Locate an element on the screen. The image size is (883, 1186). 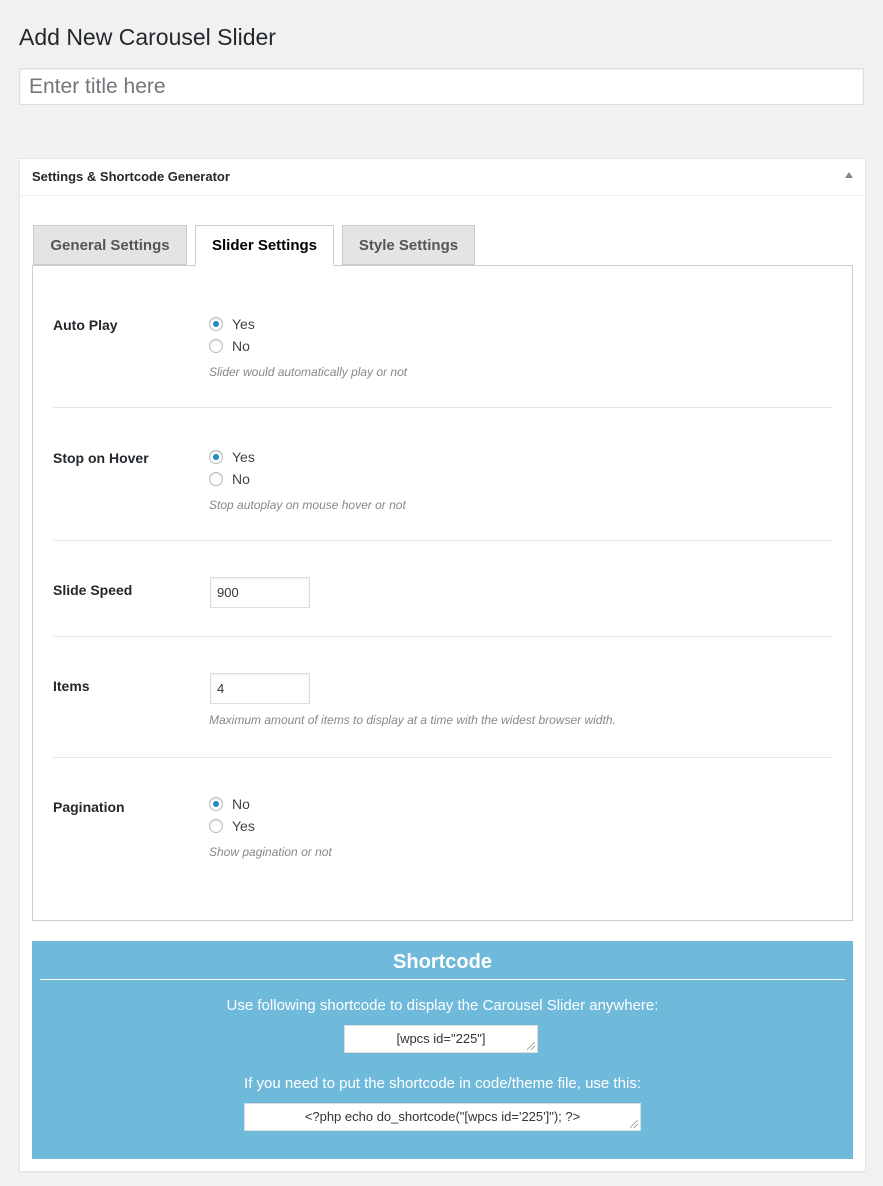
shortcode-field: [wpcs id="225"] is located at coordinates (441, 1039).